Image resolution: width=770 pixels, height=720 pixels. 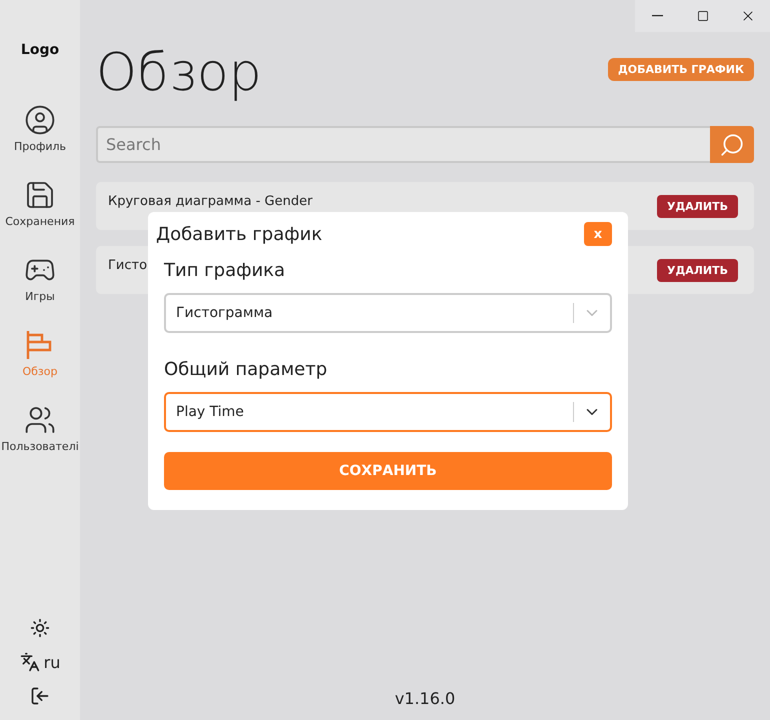 What do you see at coordinates (225, 270) in the screenshot?
I see `field-label: Тип графика` at bounding box center [225, 270].